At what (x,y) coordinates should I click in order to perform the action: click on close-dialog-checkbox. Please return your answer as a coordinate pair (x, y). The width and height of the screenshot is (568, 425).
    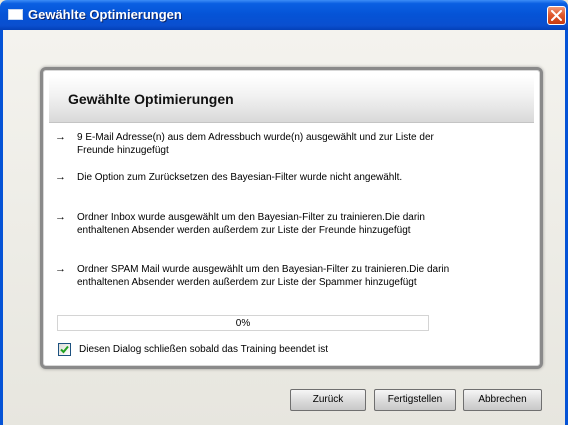
    Looking at the image, I should click on (64, 349).